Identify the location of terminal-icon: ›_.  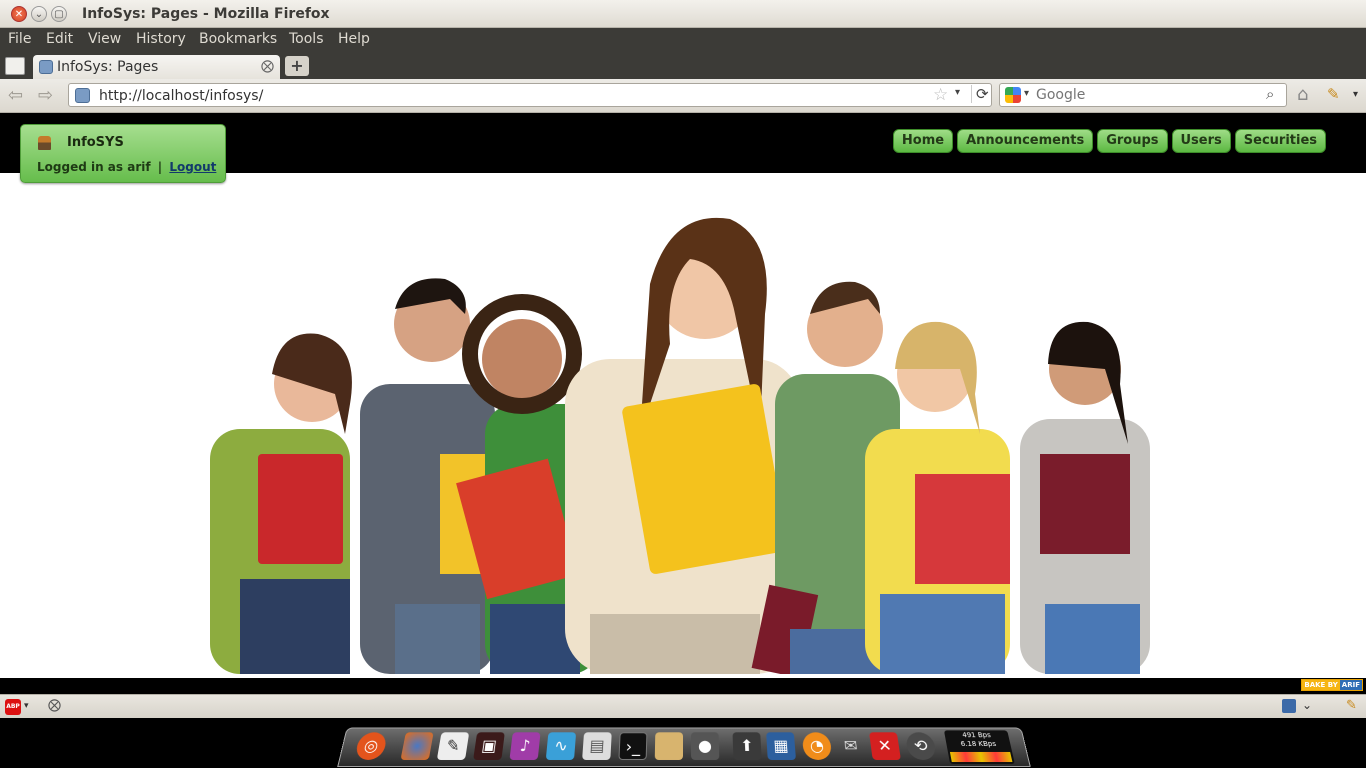
(633, 746).